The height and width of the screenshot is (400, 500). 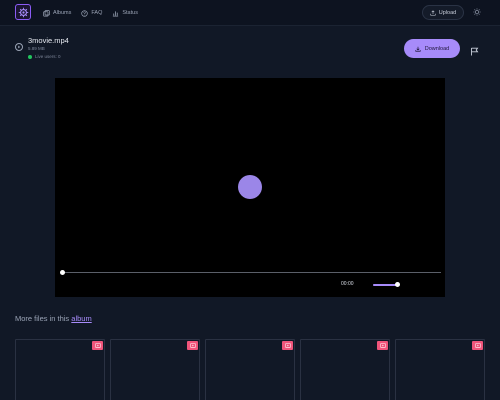 I want to click on faq-icon, so click(x=84, y=13).